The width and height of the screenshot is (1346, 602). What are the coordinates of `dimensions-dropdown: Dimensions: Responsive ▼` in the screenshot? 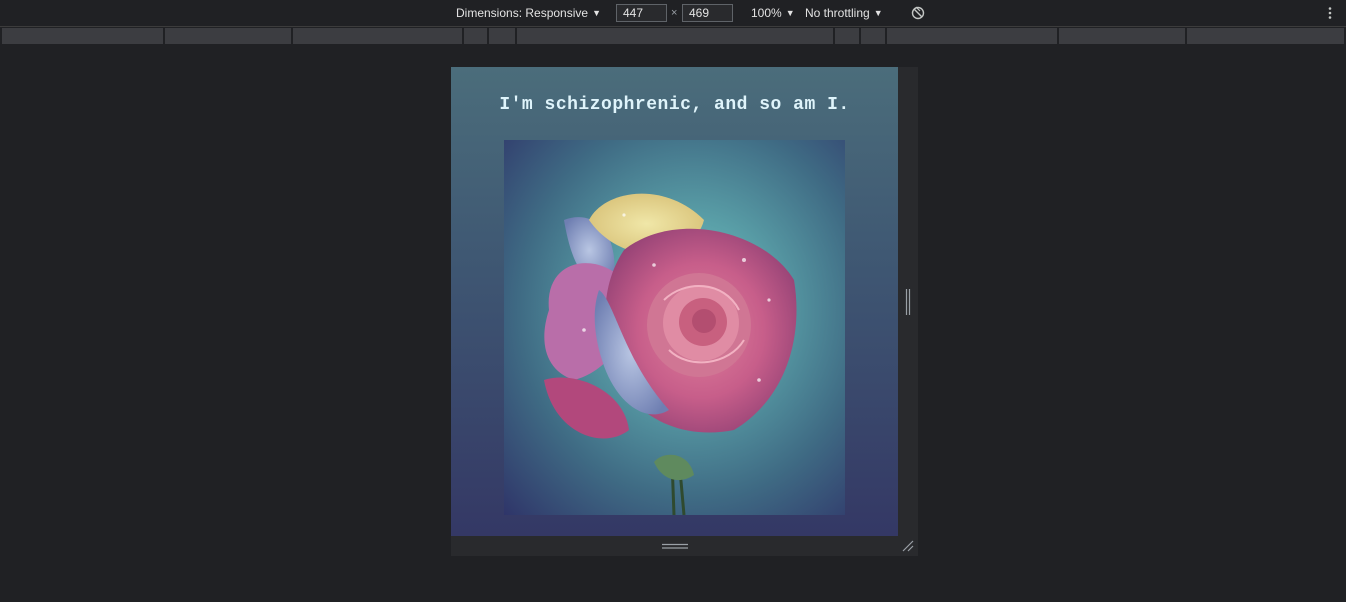 It's located at (528, 13).